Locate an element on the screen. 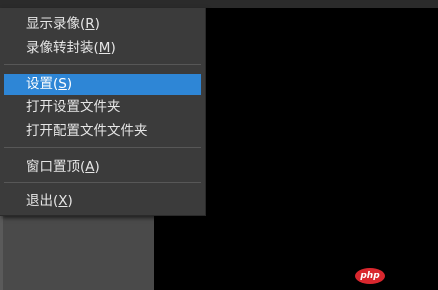  menu-item-open-profile-folder: 打开配置文件文件夹 is located at coordinates (102, 131).